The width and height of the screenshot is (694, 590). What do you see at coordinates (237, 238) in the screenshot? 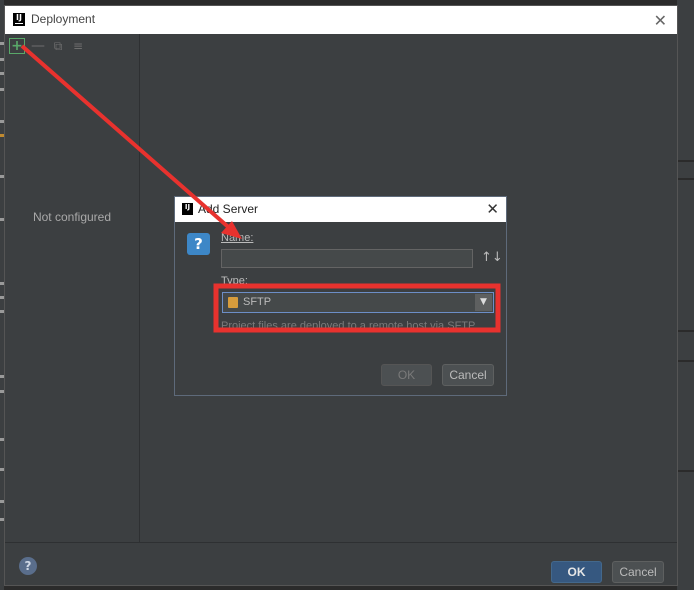
I see `name-label: Name:` at bounding box center [237, 238].